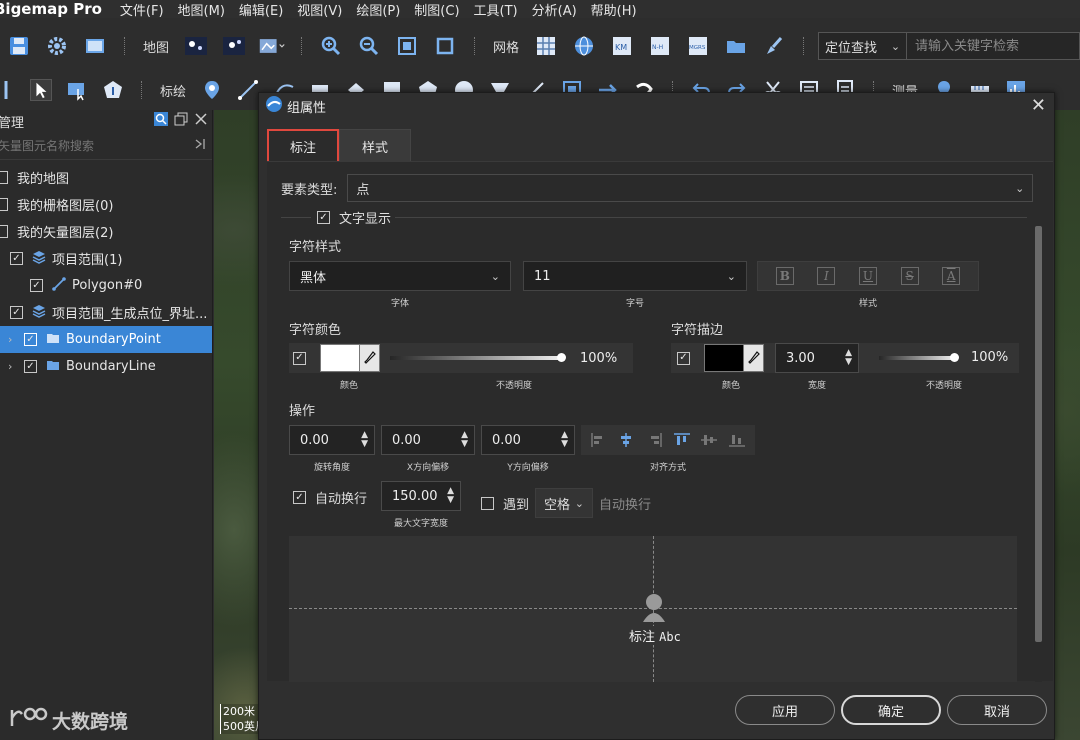 The image size is (1080, 740). What do you see at coordinates (201, 9) in the screenshot?
I see `menu-map: 地图(M)` at bounding box center [201, 9].